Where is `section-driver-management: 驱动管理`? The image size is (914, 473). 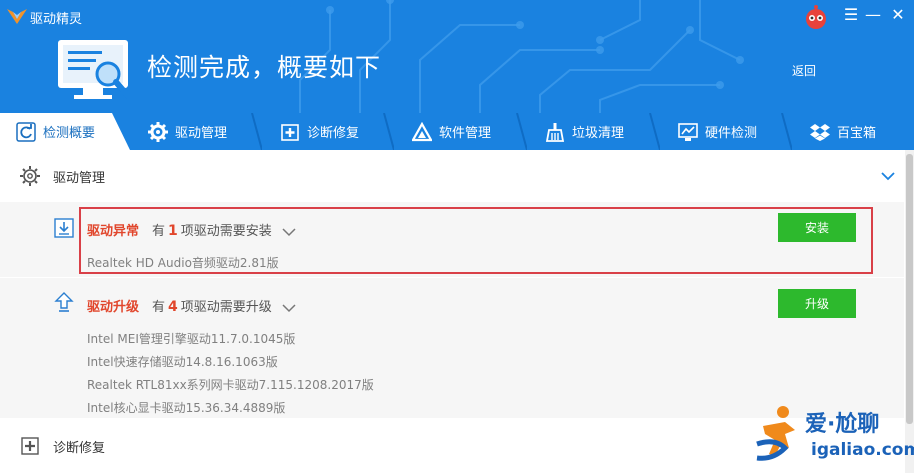 section-driver-management: 驱动管理 is located at coordinates (452, 176).